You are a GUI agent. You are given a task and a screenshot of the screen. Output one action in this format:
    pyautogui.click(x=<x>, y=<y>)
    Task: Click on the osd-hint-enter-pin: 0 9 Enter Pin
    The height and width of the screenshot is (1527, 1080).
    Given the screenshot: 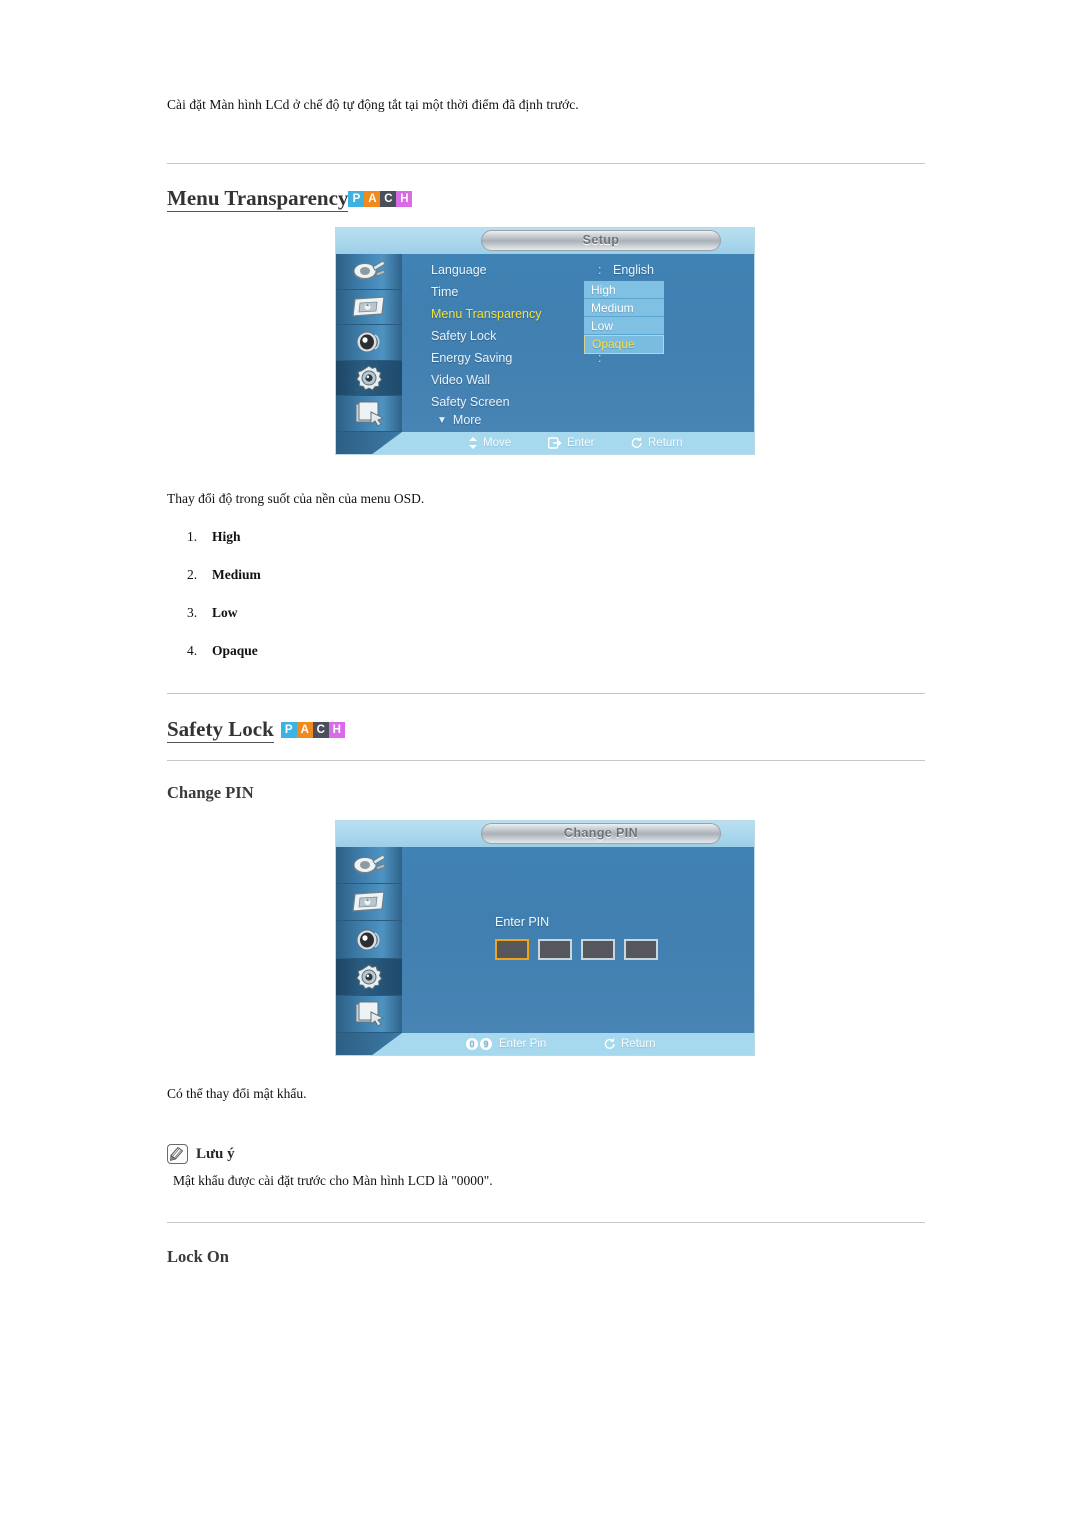 What is the action you would take?
    pyautogui.click(x=506, y=1044)
    